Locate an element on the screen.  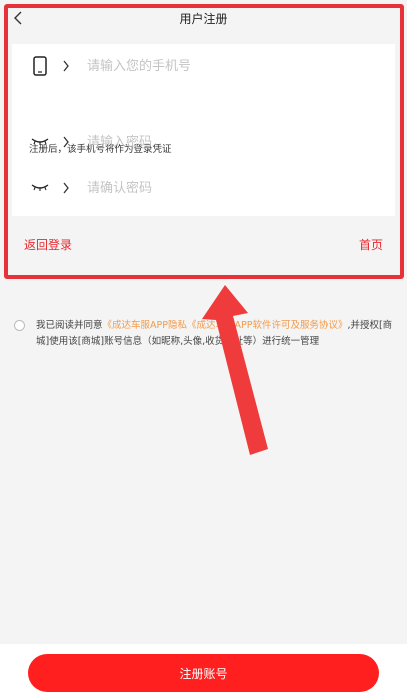
page-title: 用户注册 is located at coordinates (203, 19).